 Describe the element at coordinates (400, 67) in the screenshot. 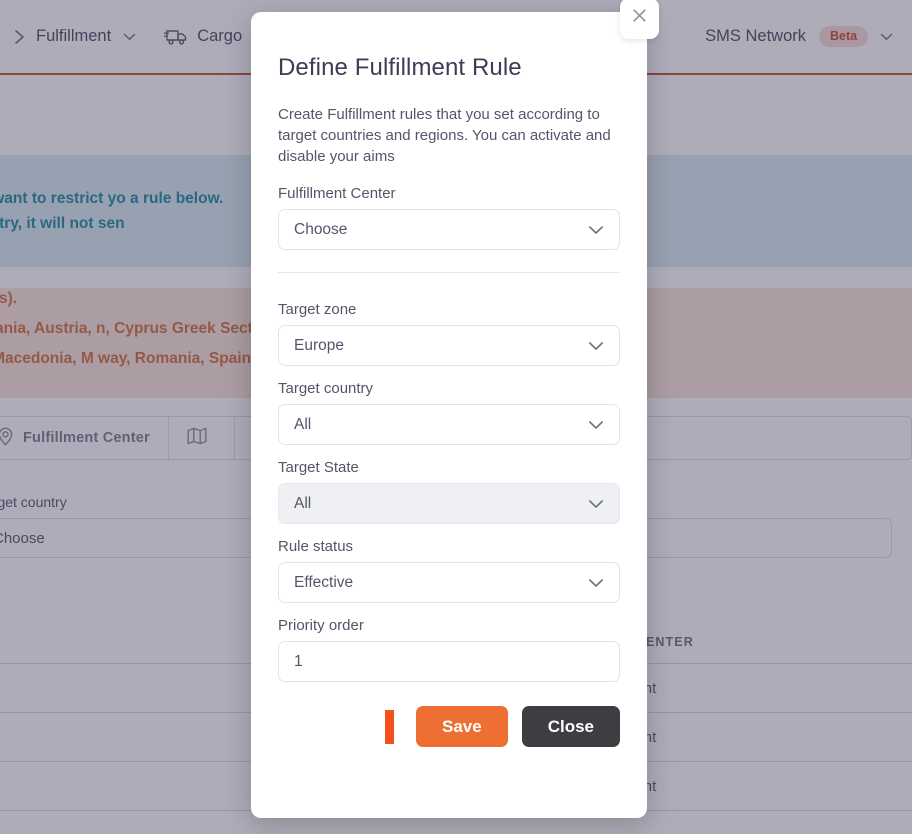

I see `dialog-title: Define Fulfillment Rule` at that location.